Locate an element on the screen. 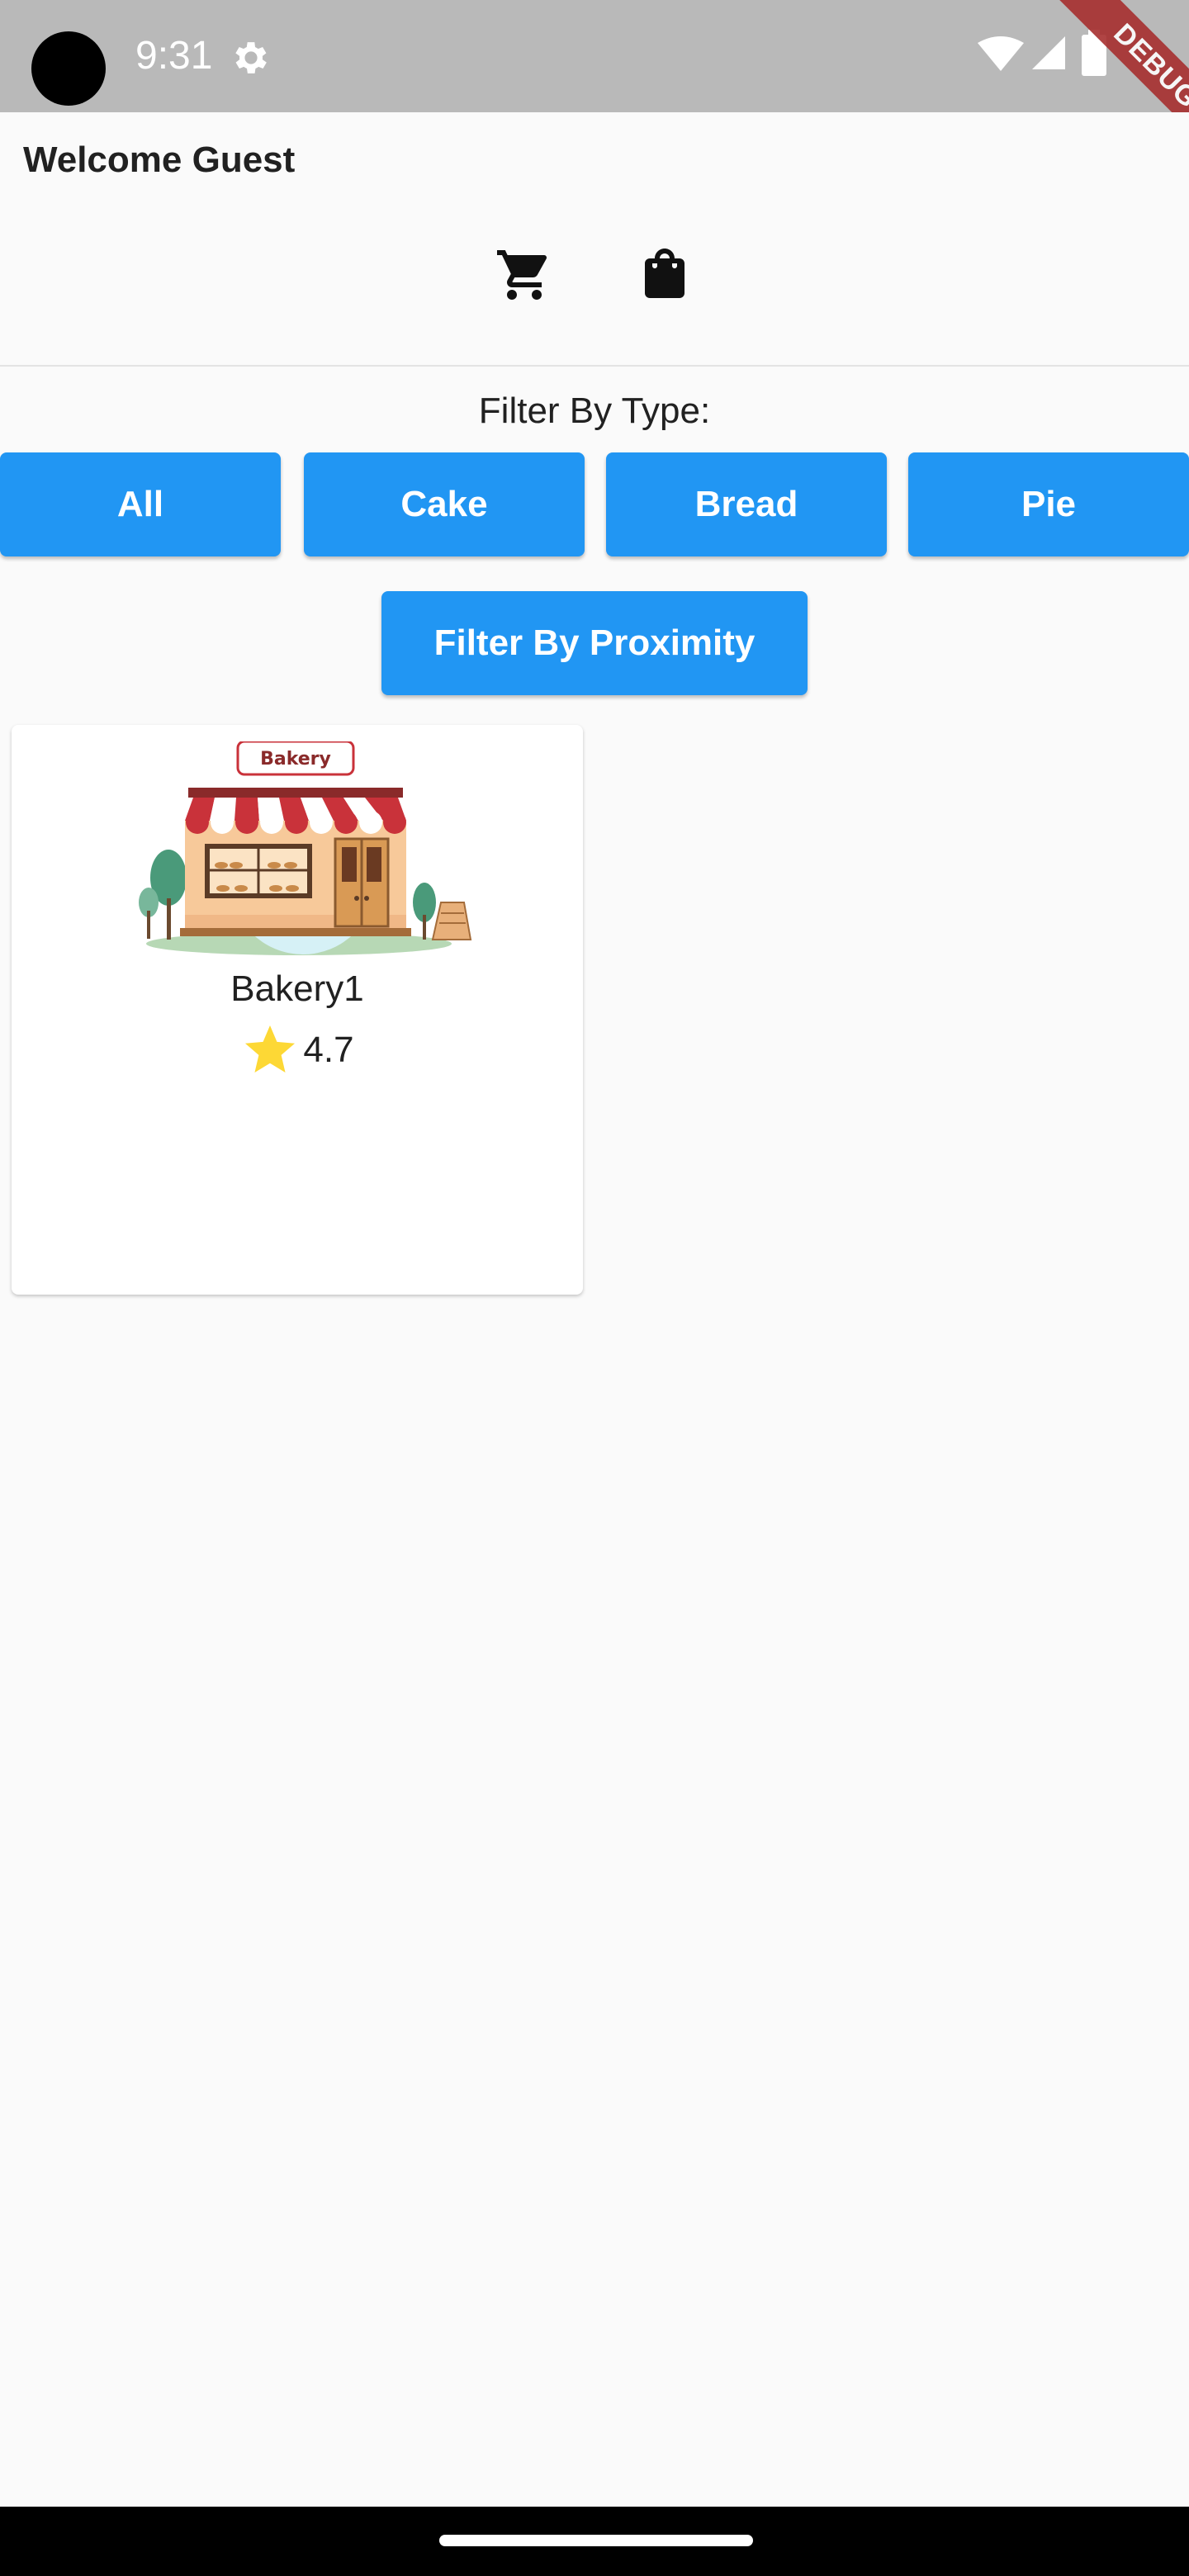 This screenshot has width=1189, height=2576. rating-value: 4.7 is located at coordinates (328, 1050).